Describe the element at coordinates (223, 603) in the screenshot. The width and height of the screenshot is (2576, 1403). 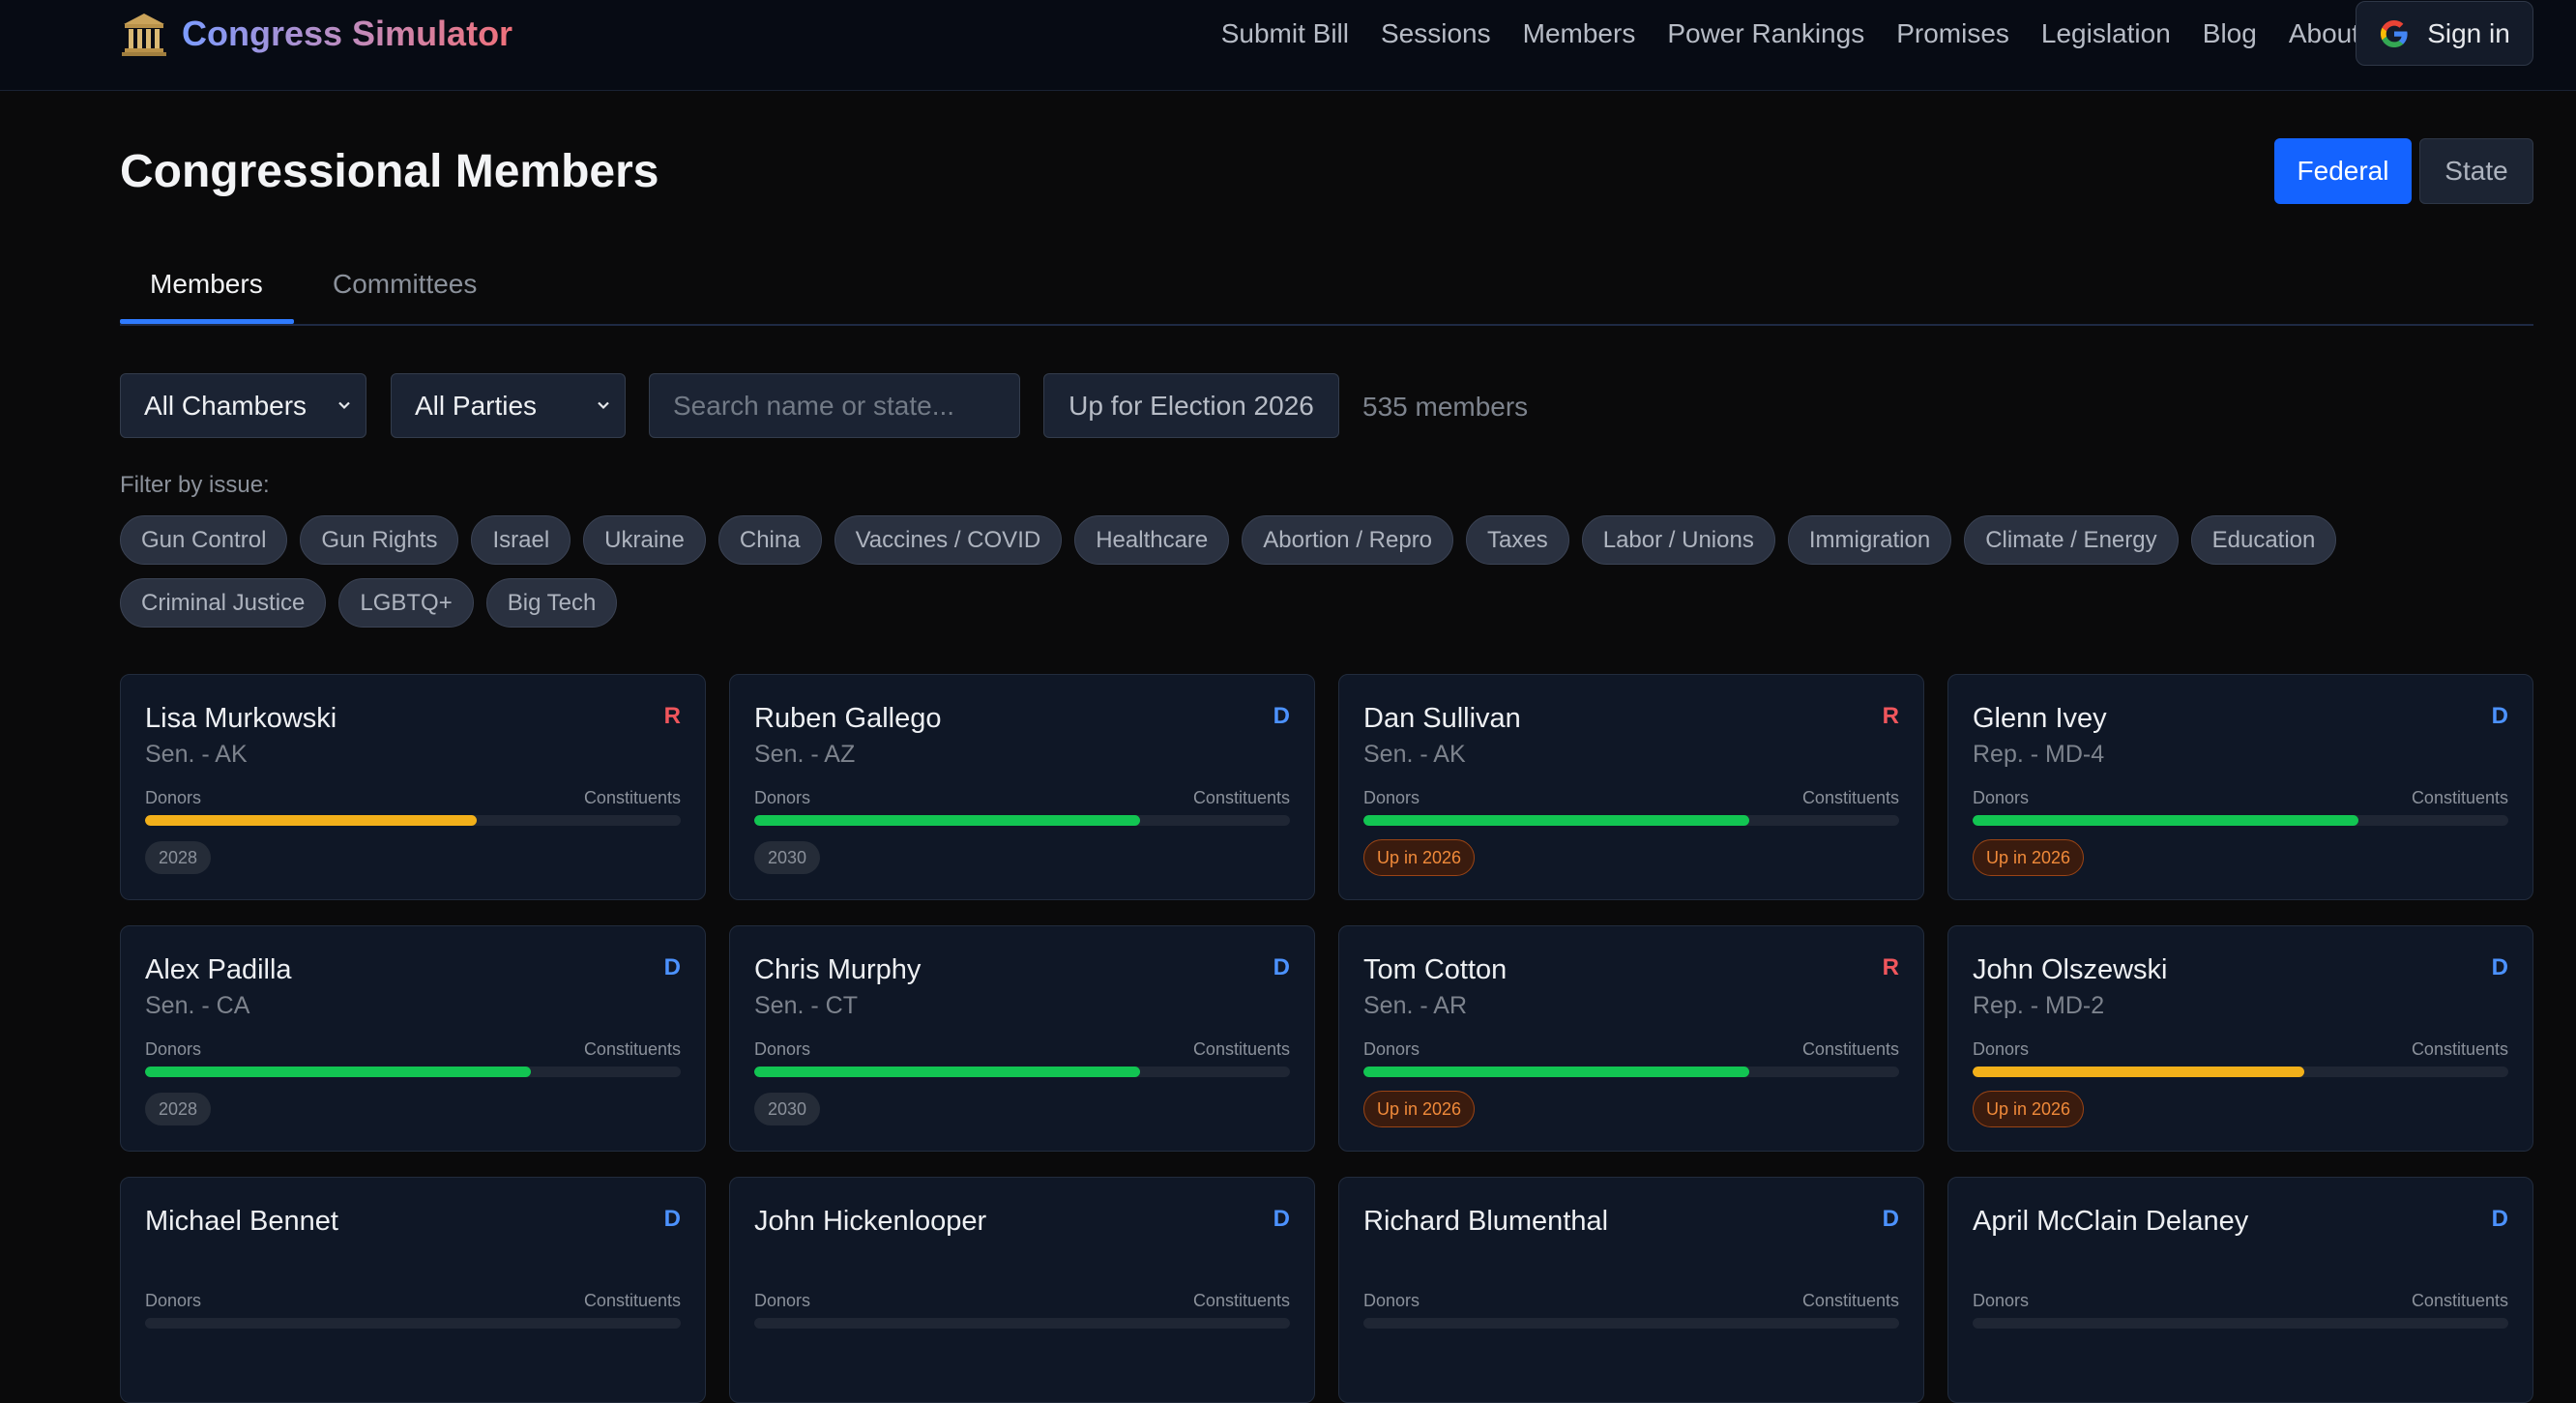
I see `issue-chip: Criminal Justice` at that location.